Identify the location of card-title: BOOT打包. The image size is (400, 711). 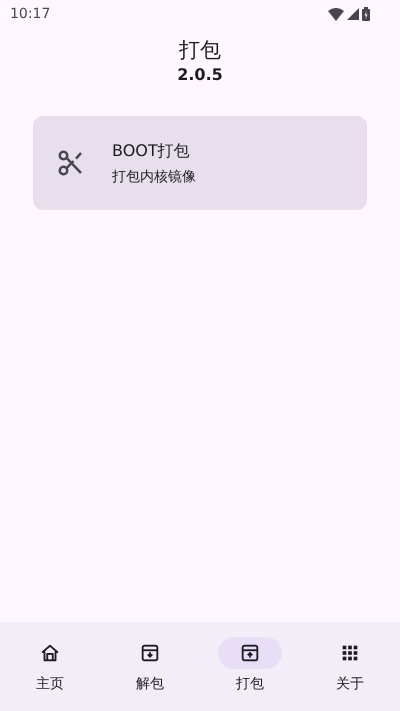
(151, 151).